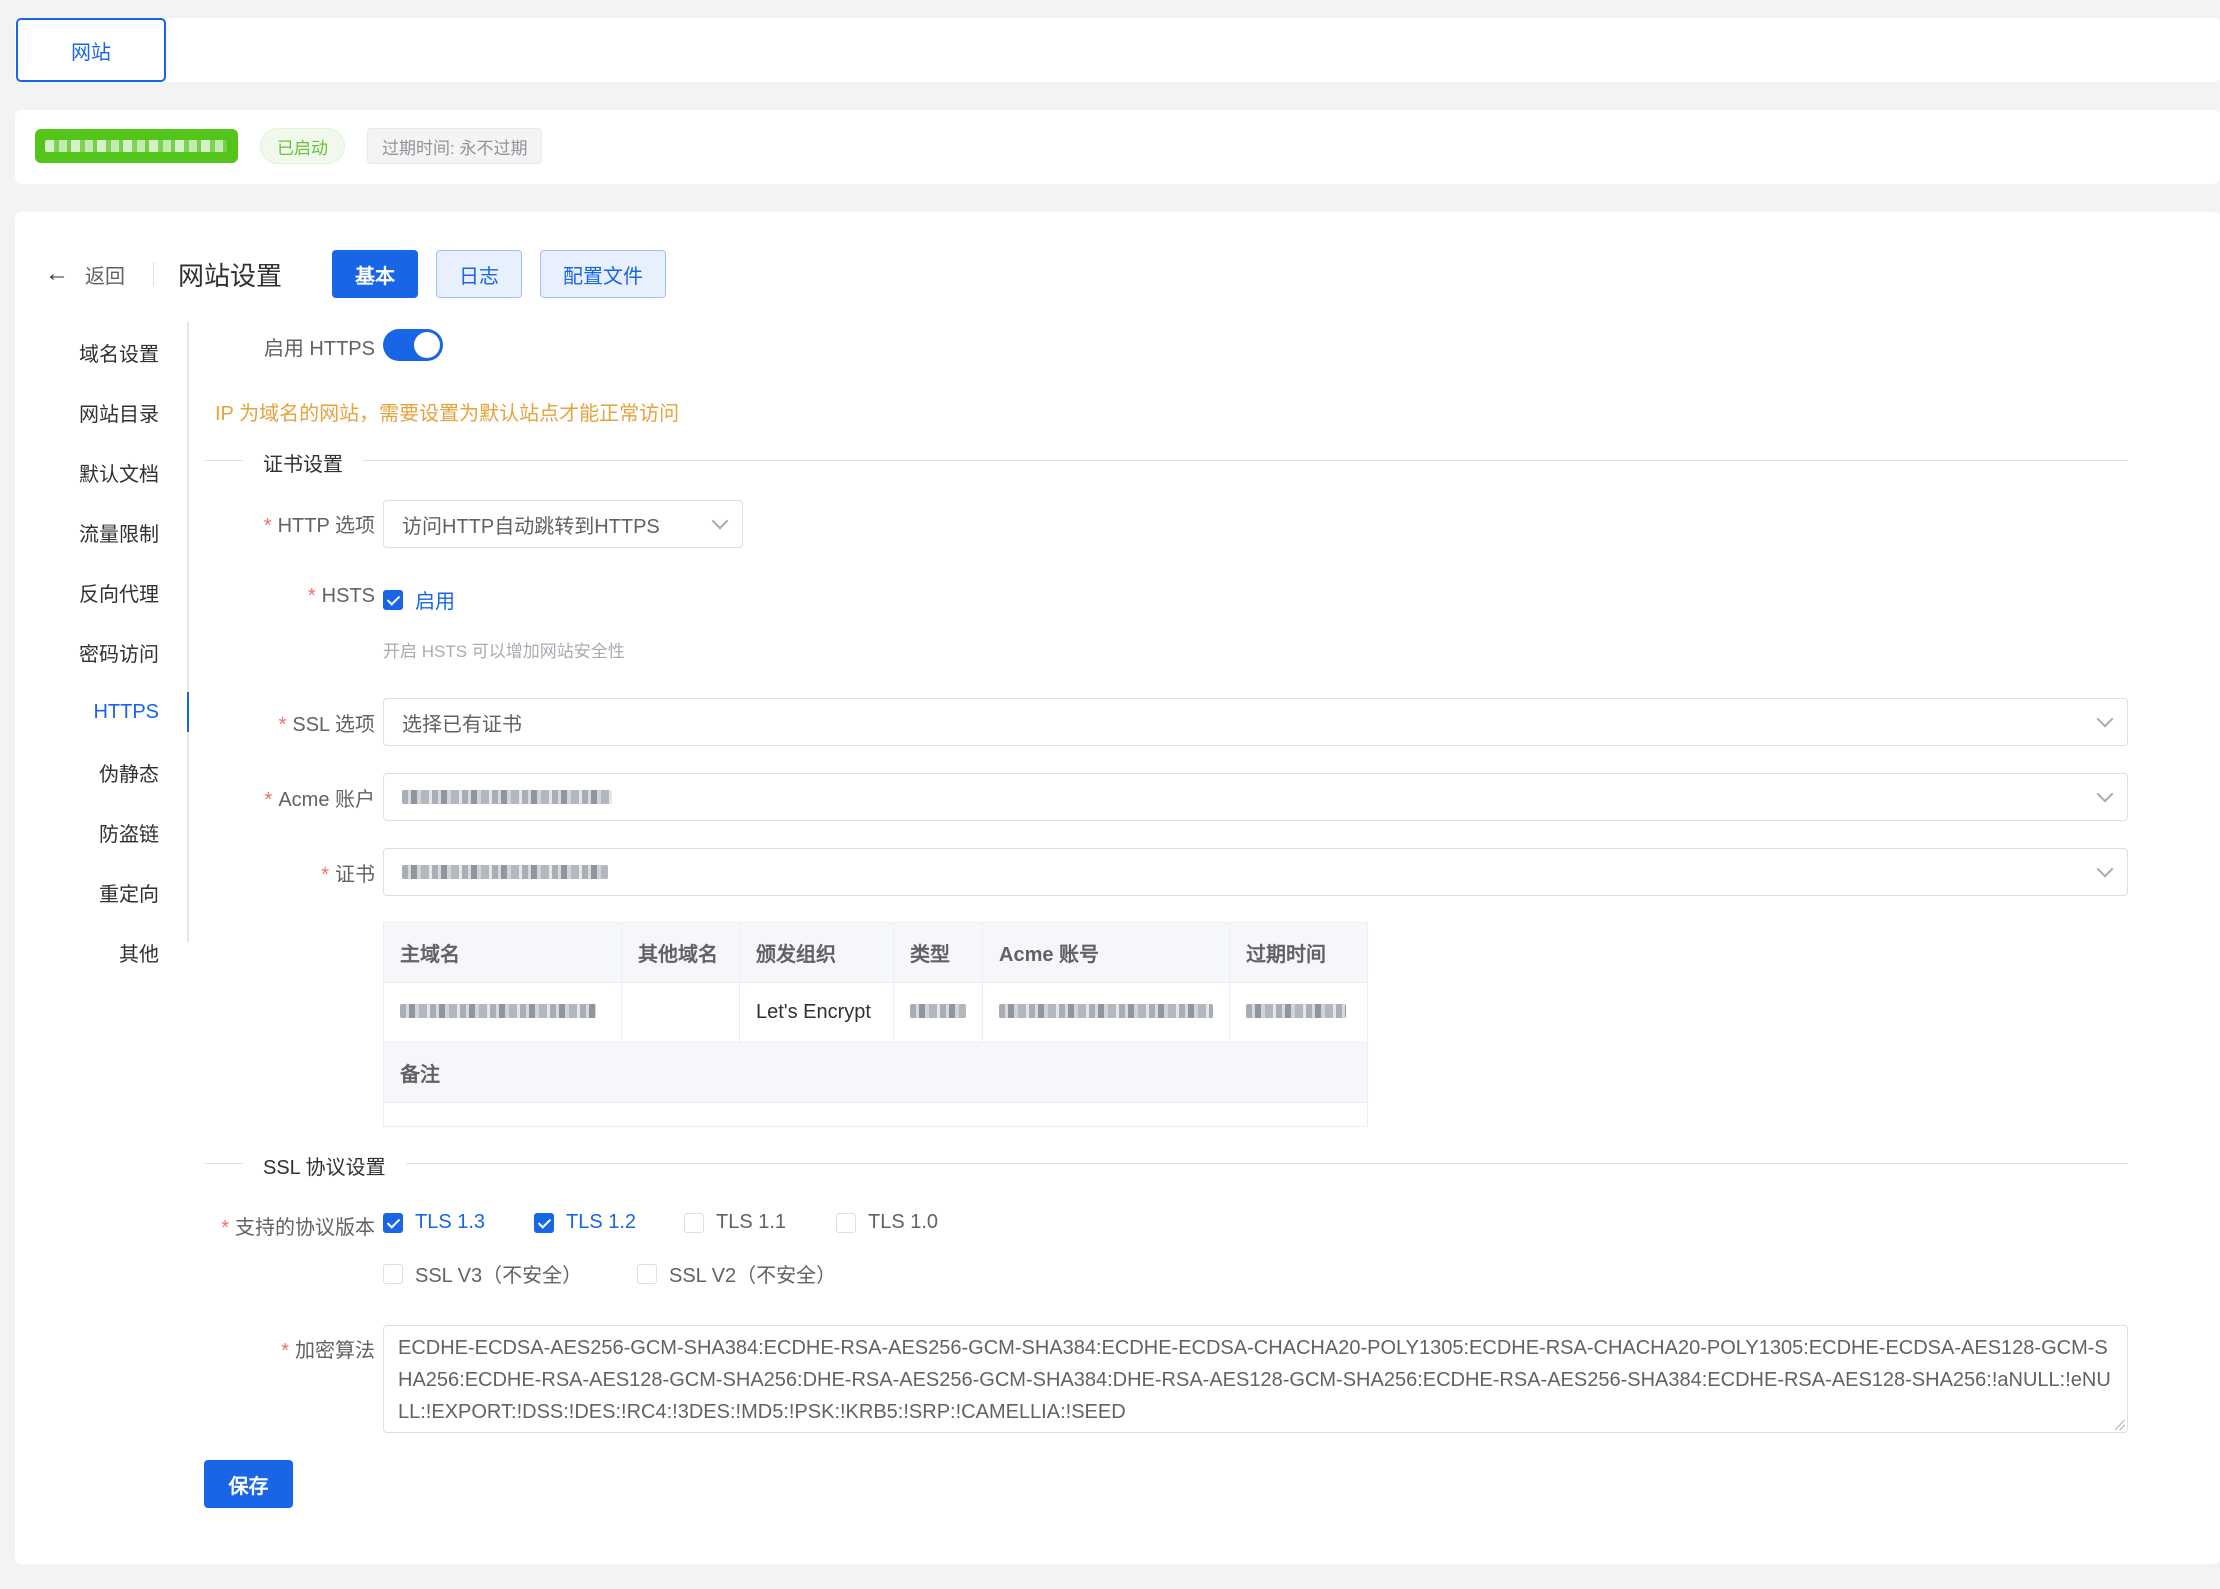 This screenshot has height=1589, width=2220. What do you see at coordinates (1166, 460) in the screenshot?
I see `cert-section-divider` at bounding box center [1166, 460].